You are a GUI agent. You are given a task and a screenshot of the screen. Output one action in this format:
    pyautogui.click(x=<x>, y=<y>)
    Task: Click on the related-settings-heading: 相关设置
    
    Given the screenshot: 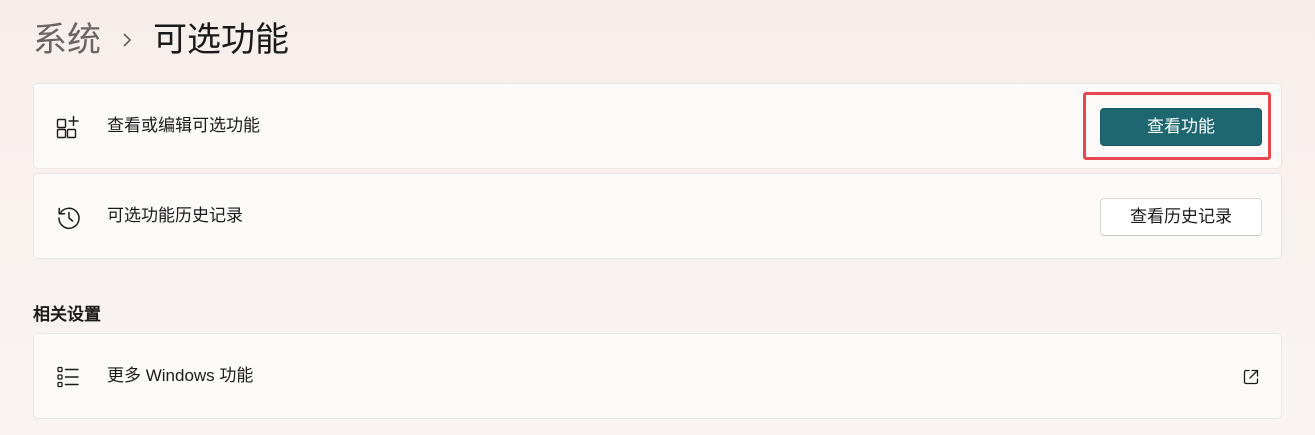 What is the action you would take?
    pyautogui.click(x=67, y=314)
    